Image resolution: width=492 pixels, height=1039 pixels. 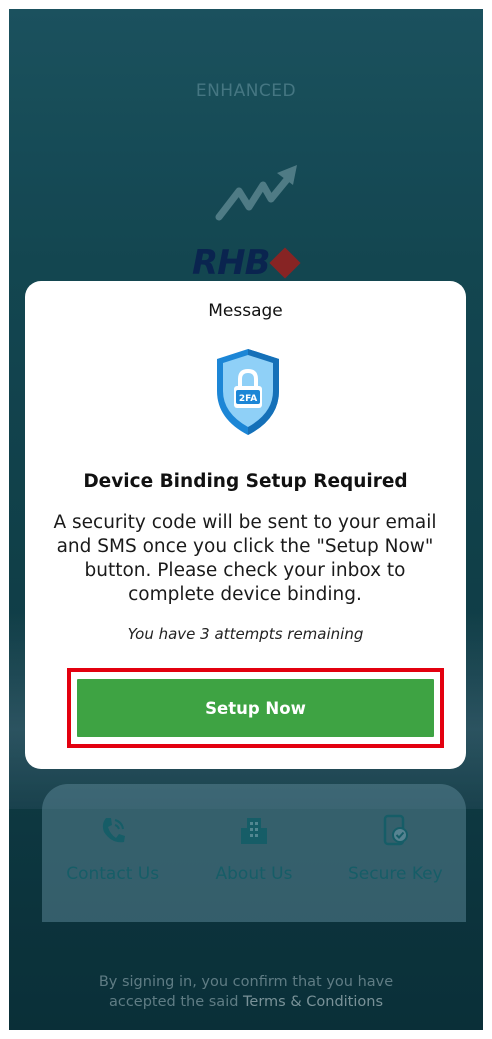 What do you see at coordinates (255, 708) in the screenshot?
I see `setup-now-button: Setup Now` at bounding box center [255, 708].